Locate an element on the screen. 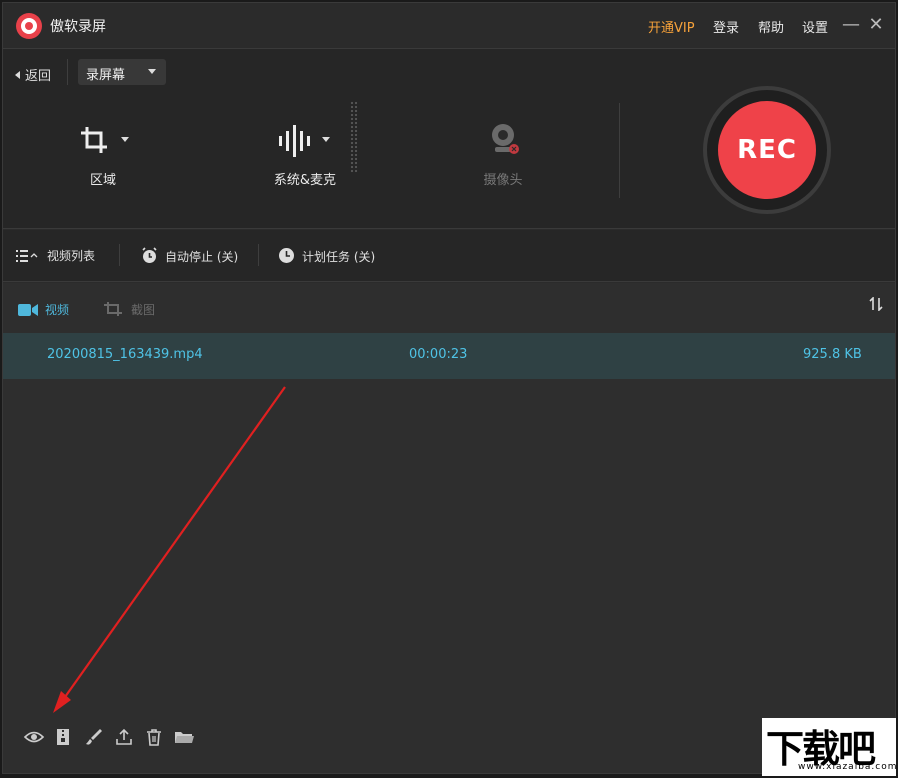  audio-label: 系统&麦克 is located at coordinates (305, 180).